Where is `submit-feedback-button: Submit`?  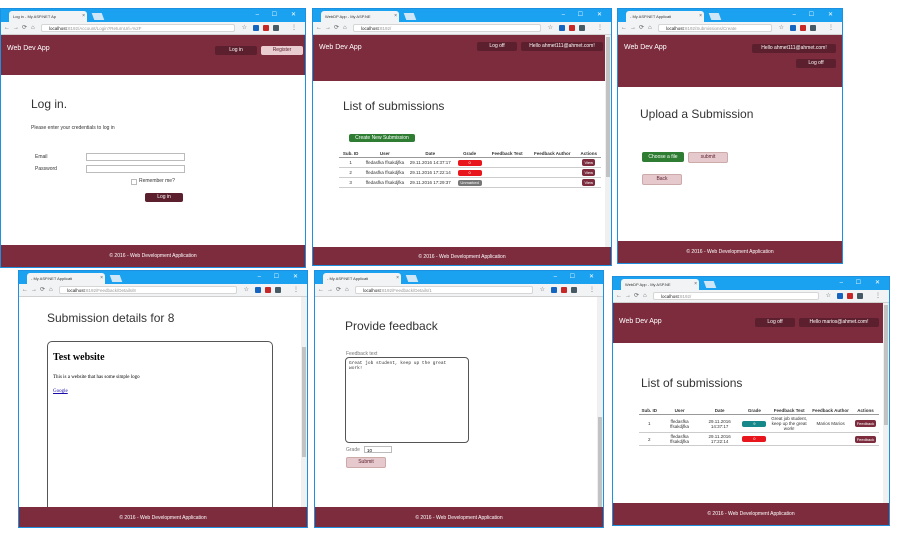 submit-feedback-button: Submit is located at coordinates (366, 462).